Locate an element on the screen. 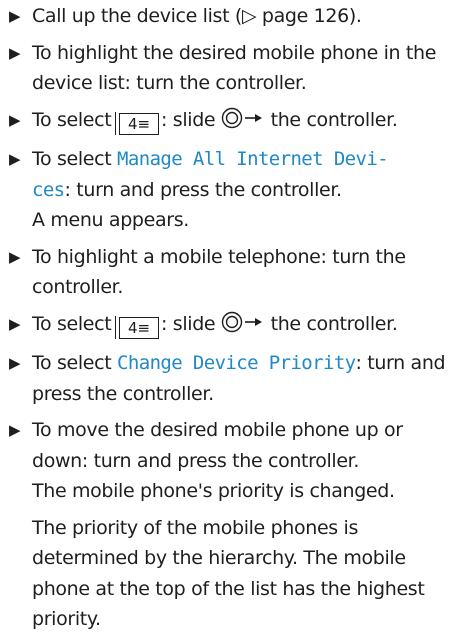  step-text: : turn and press the controller. is located at coordinates (203, 189).